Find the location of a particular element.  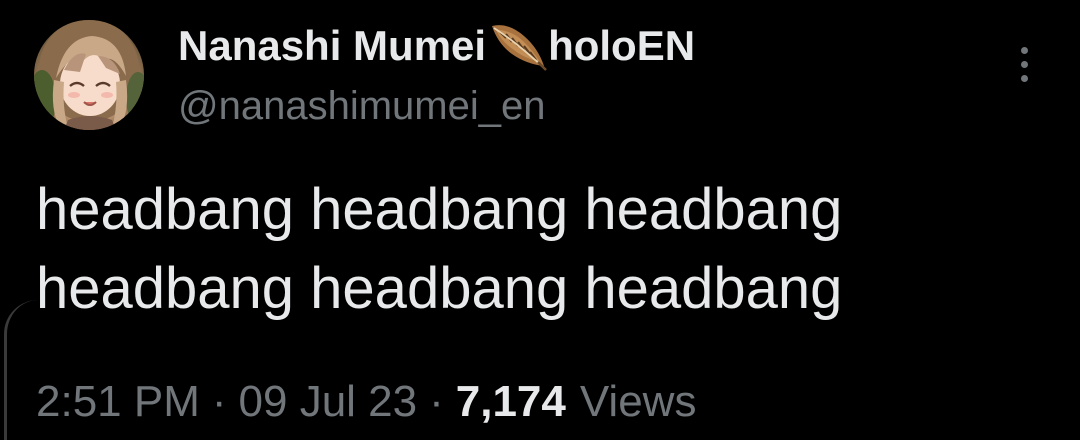

author-handle: @nanashimumei_en is located at coordinates (361, 106).